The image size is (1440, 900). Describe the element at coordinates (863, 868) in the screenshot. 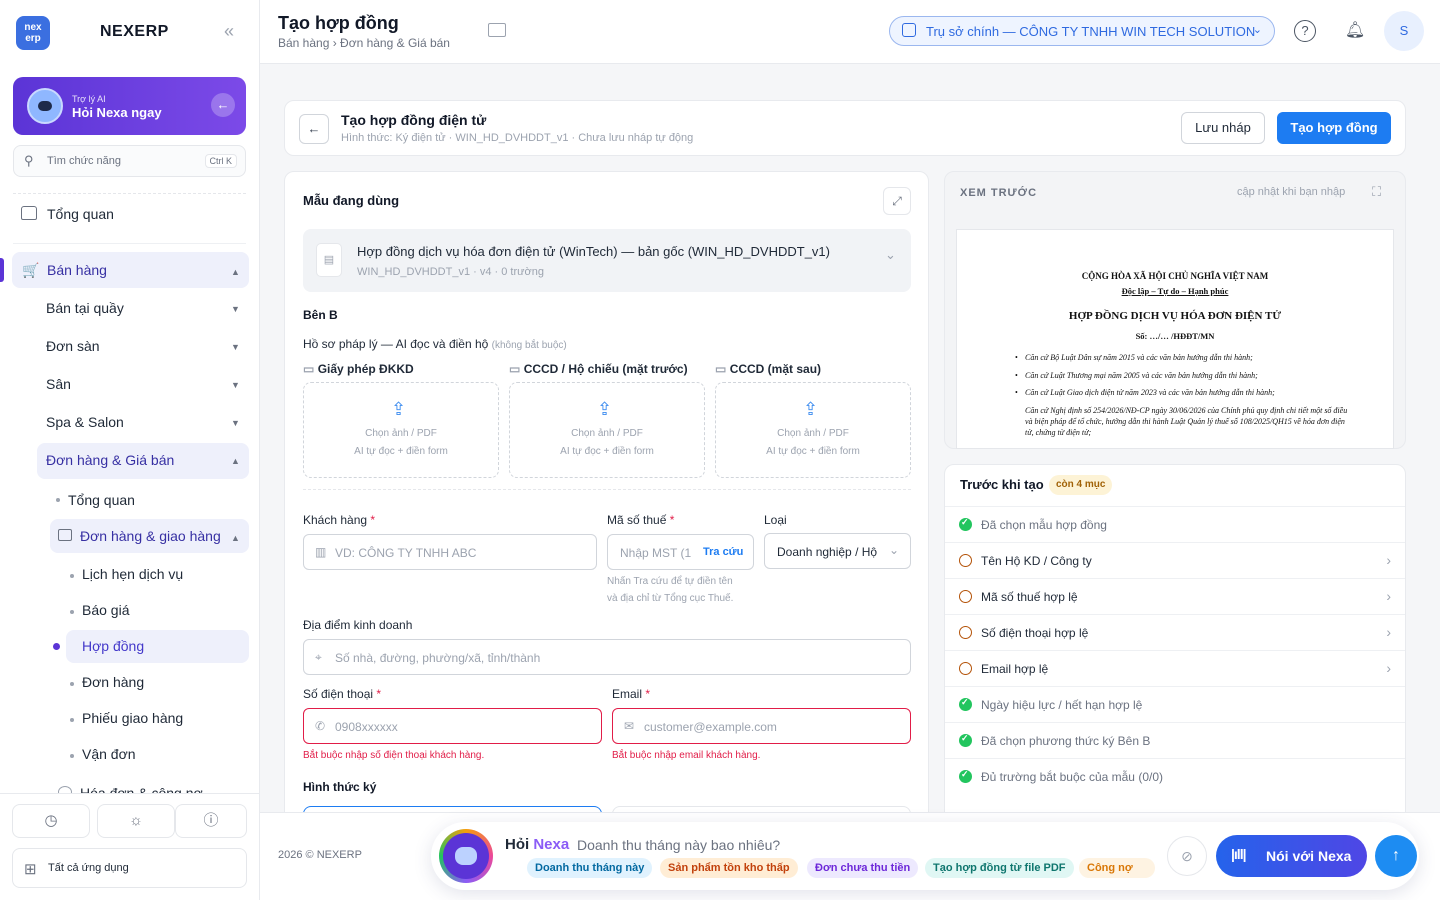

I see `suggestion-chip: Đơn chưa thu tiền` at that location.